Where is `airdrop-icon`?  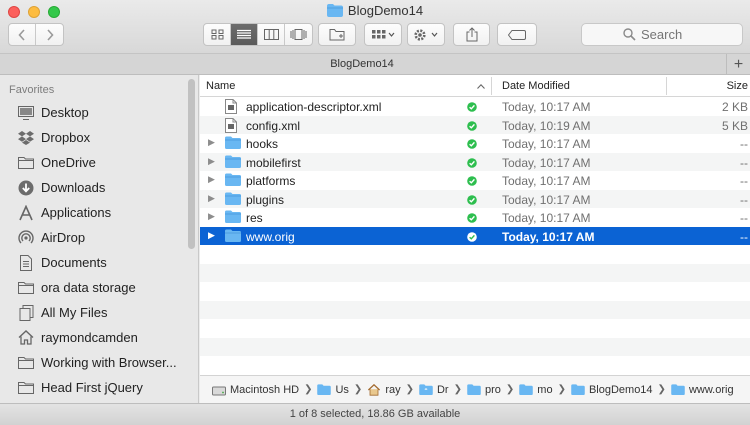
airdrop-icon is located at coordinates (26, 238).